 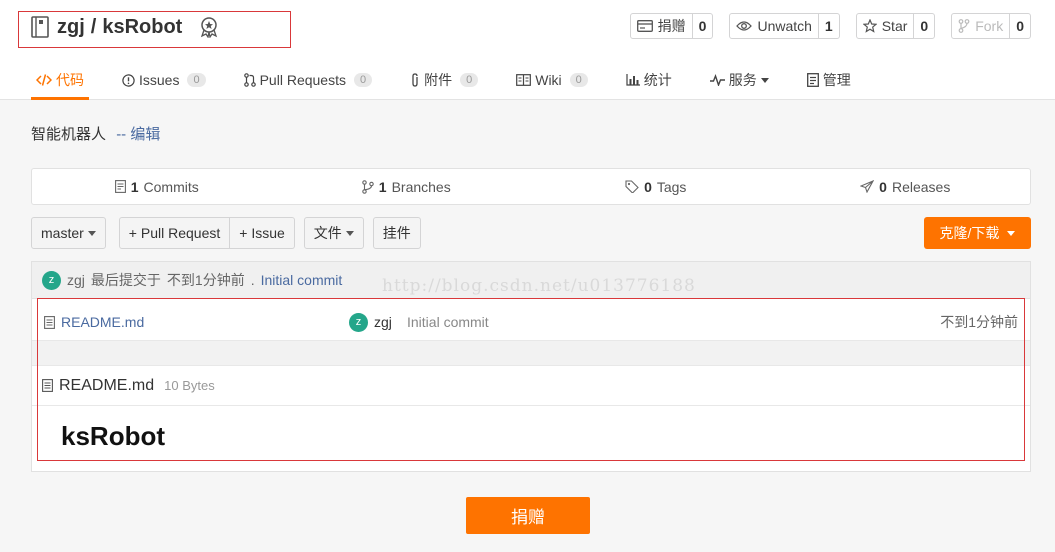 What do you see at coordinates (524, 80) in the screenshot?
I see `wiki-book-icon` at bounding box center [524, 80].